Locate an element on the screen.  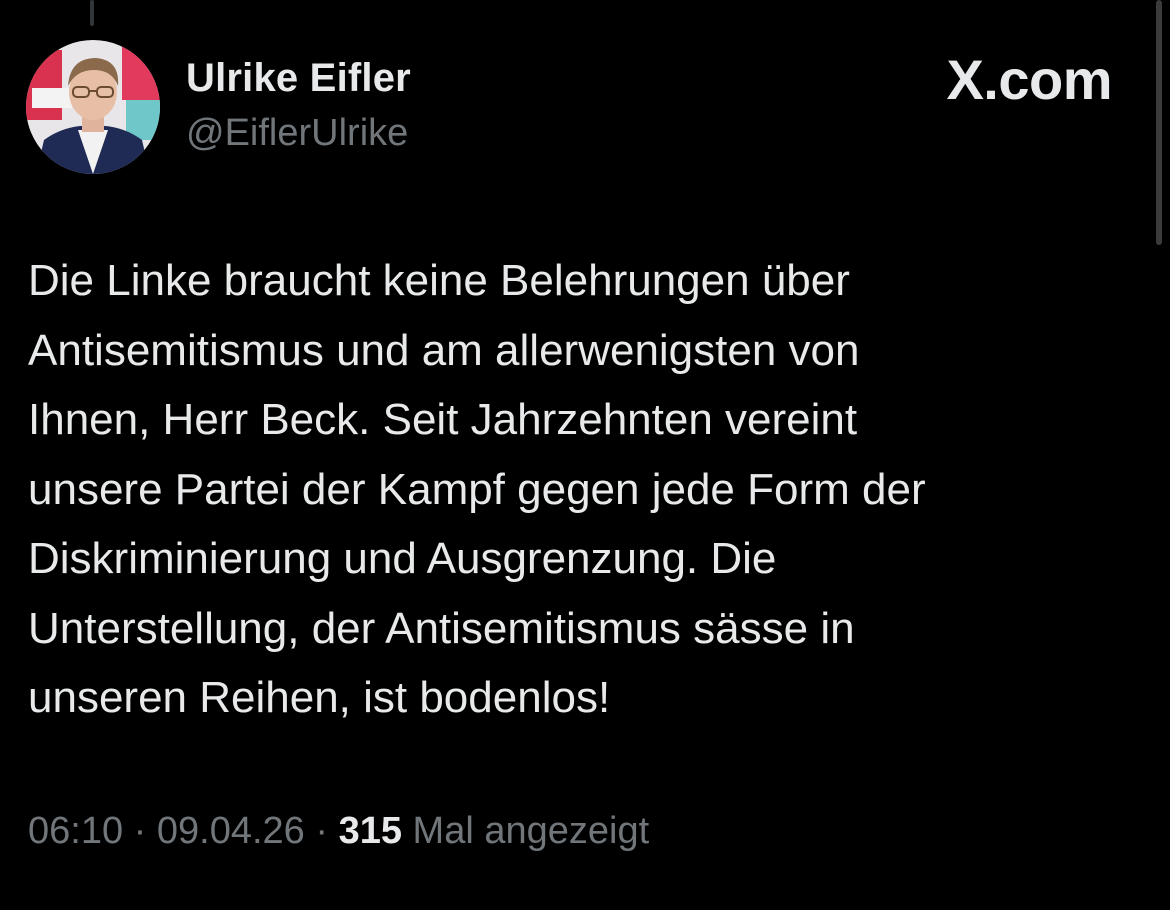
brand-text: X.com is located at coordinates (1029, 79).